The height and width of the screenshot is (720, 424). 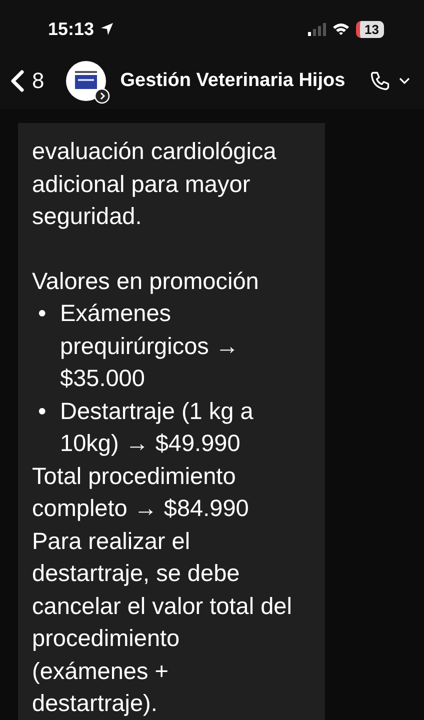 I want to click on phone-icon, so click(x=380, y=81).